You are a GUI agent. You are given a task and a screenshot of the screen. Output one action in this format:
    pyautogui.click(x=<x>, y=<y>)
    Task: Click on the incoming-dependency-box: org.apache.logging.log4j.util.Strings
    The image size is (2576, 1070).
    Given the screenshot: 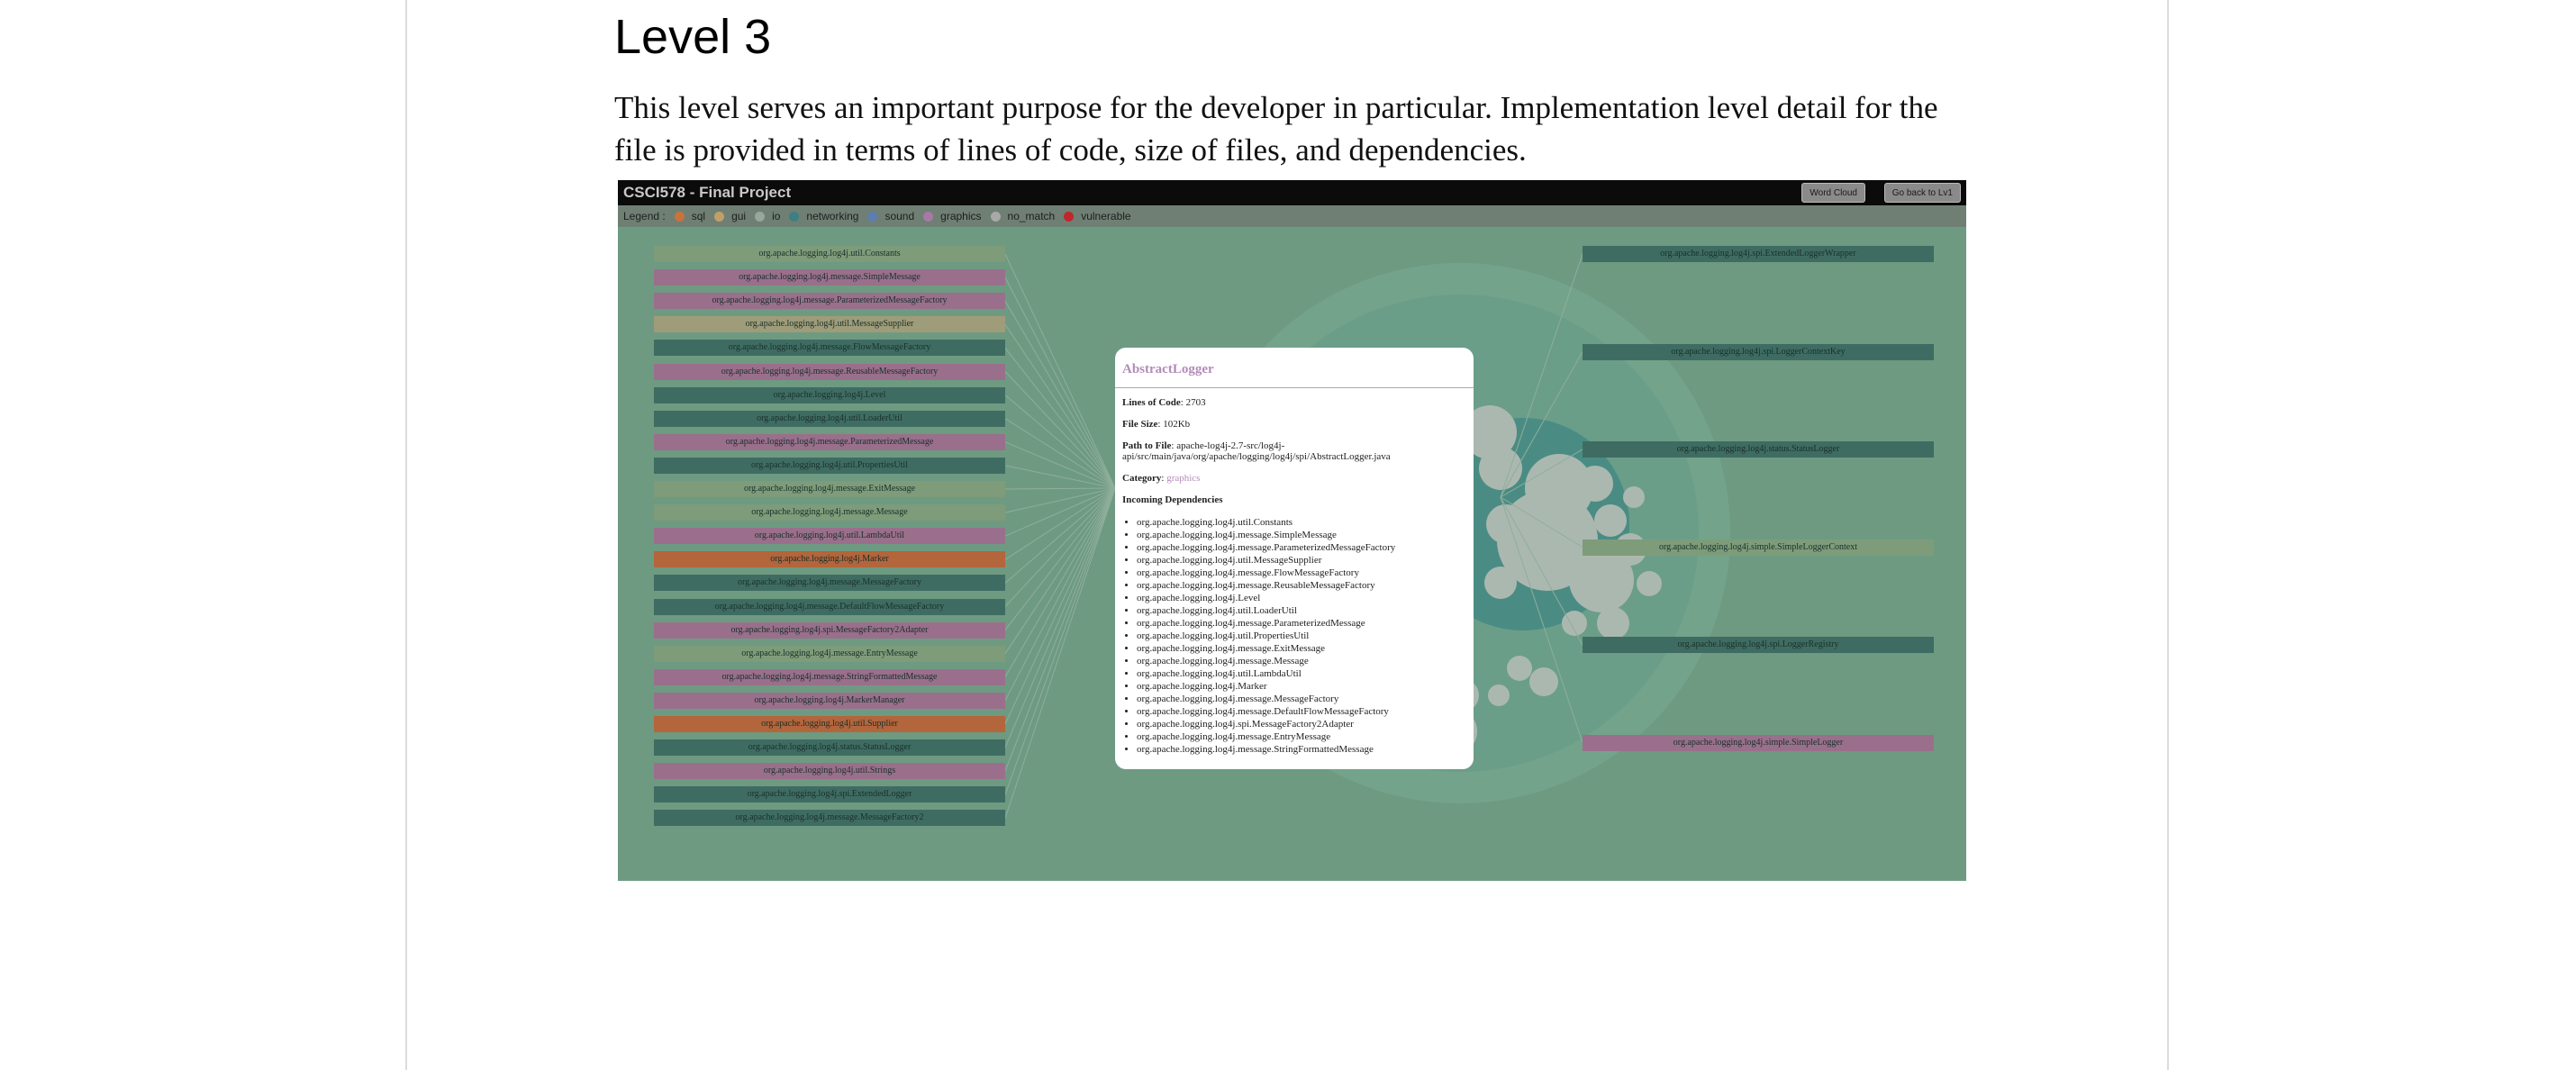 What is the action you would take?
    pyautogui.click(x=829, y=771)
    